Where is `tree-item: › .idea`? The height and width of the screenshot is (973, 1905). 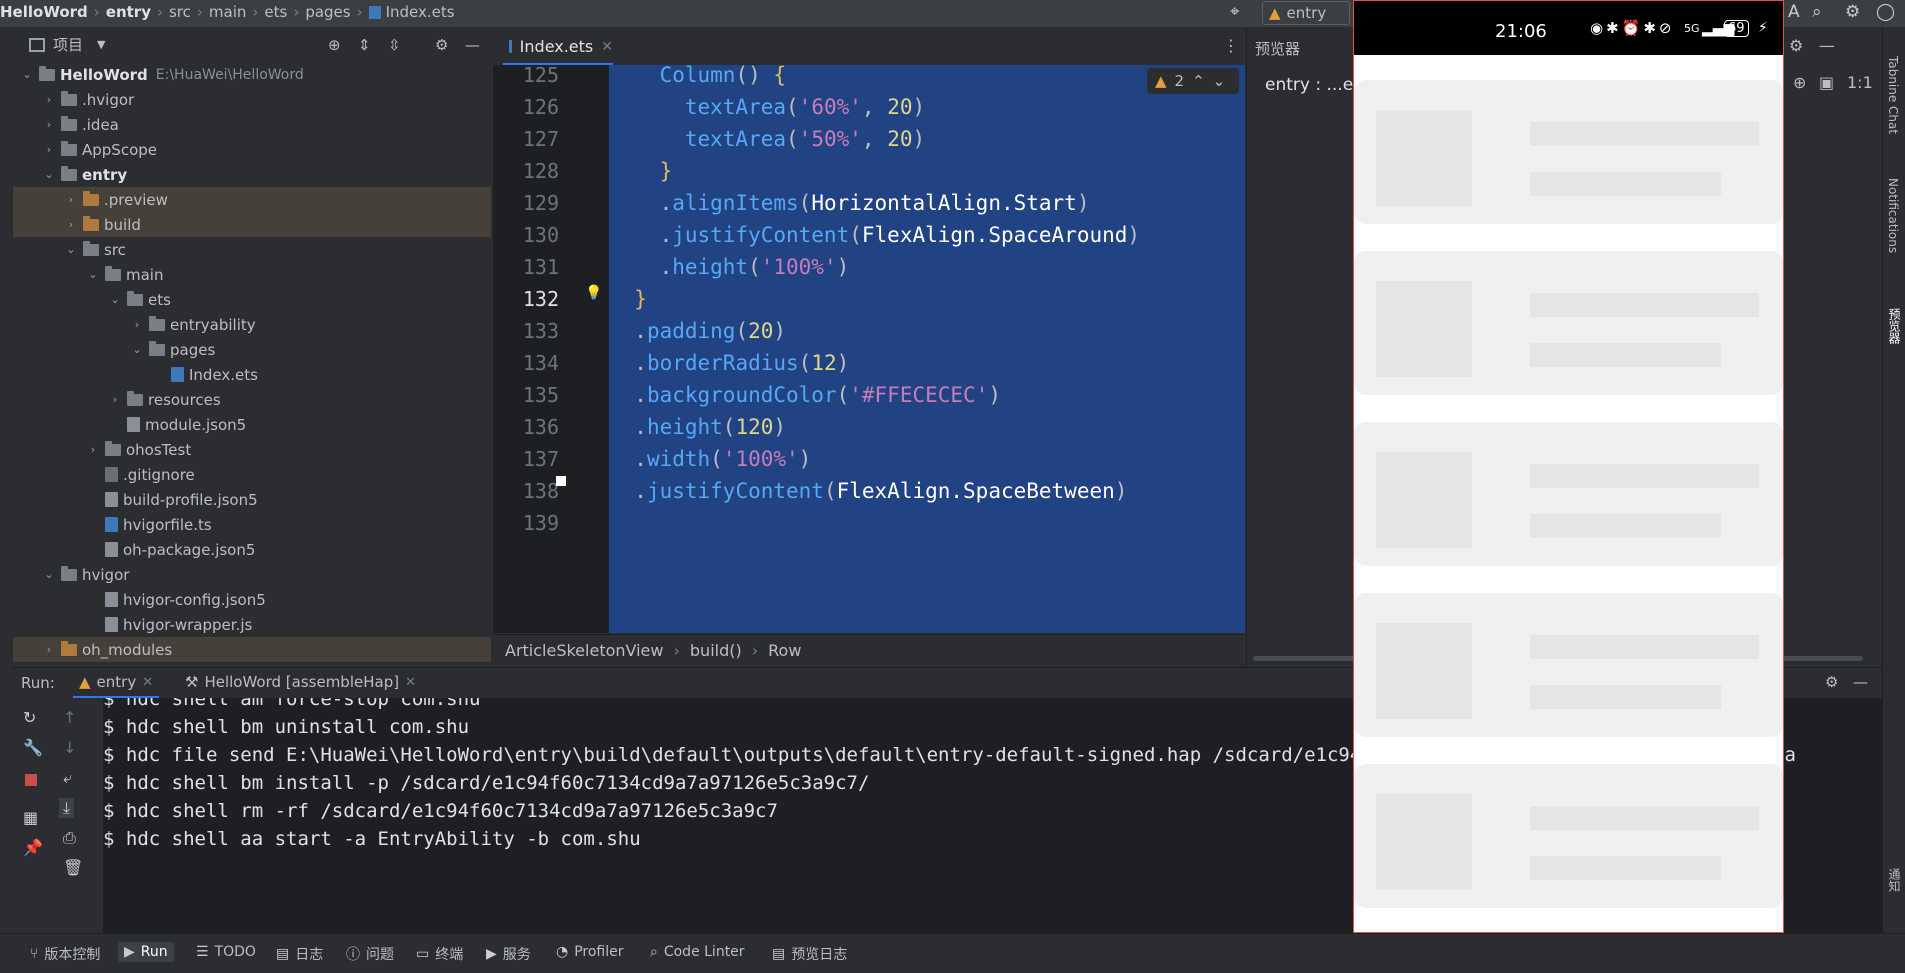 tree-item: › .idea is located at coordinates (252, 124).